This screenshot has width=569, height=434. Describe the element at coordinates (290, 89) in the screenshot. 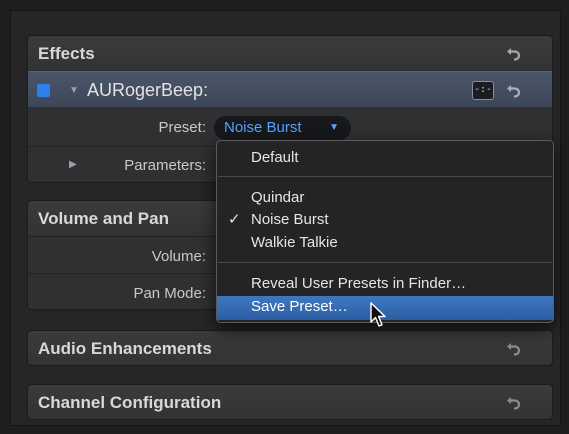

I see `effect-row-header: ▼ AURogerBeep: -:-` at that location.